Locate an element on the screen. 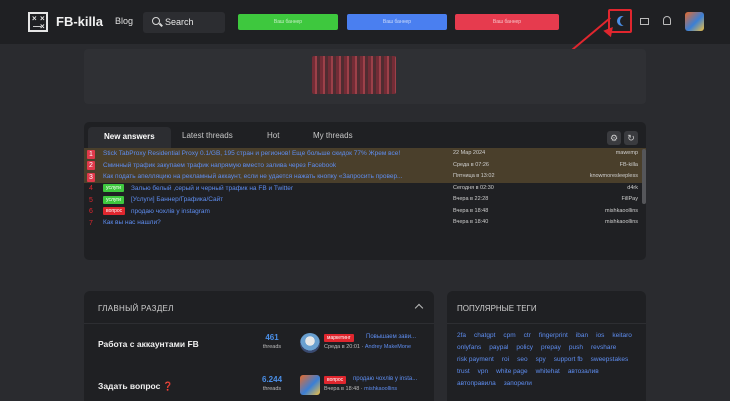  thread-title: Как вы нас нашли? is located at coordinates (132, 222).